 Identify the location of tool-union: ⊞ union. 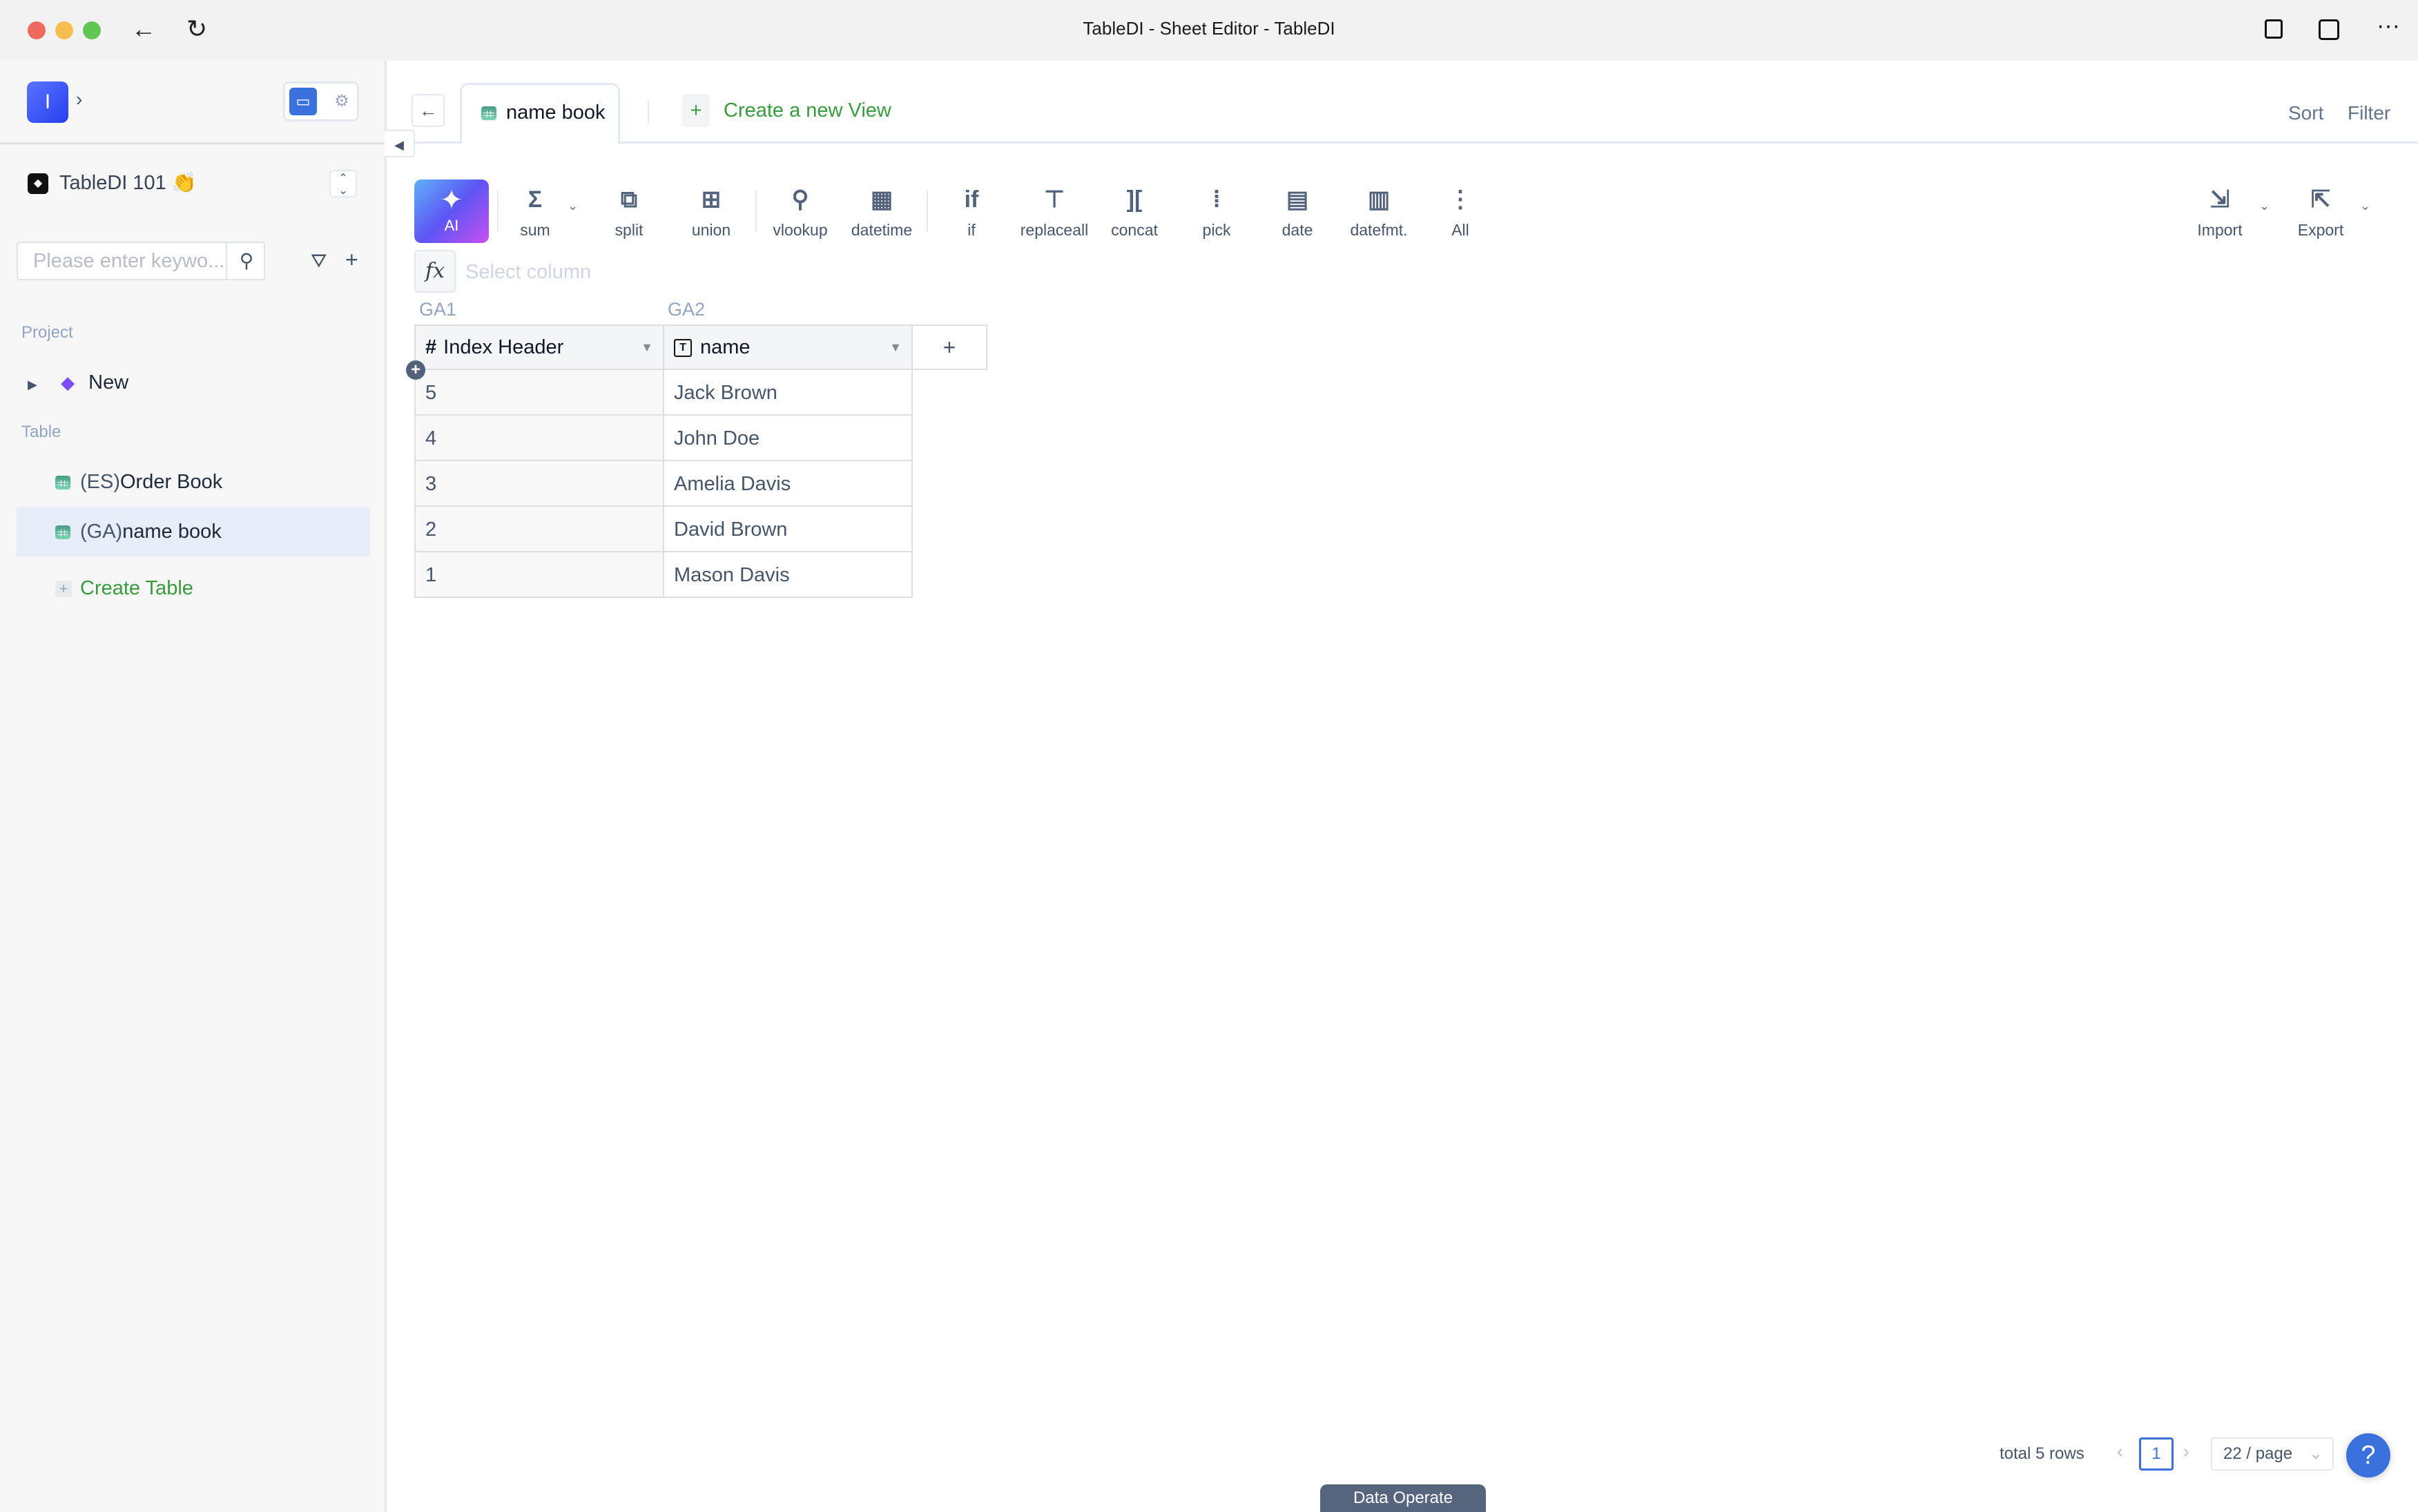
(711, 213).